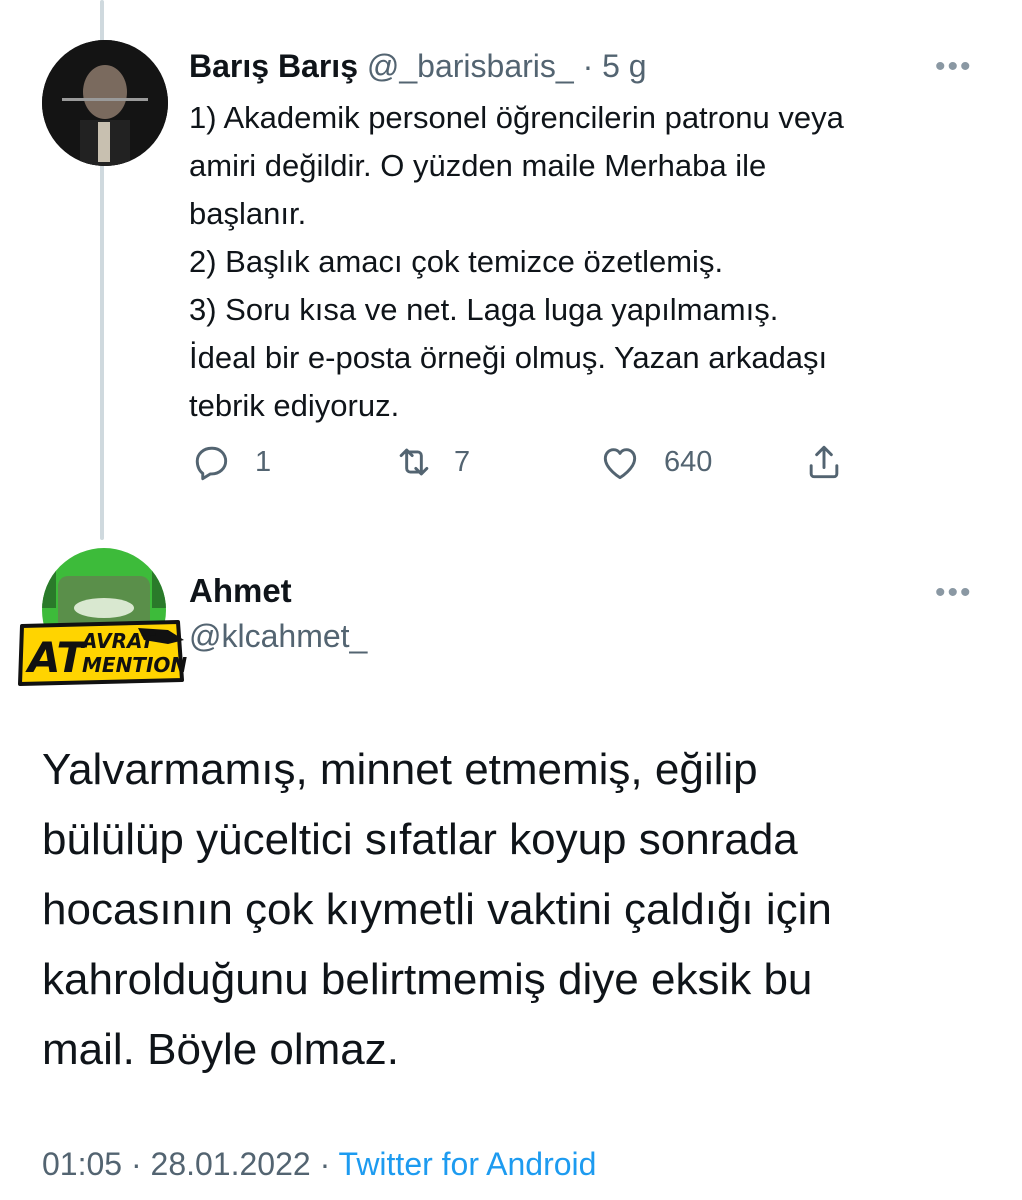  Describe the element at coordinates (468, 1164) in the screenshot. I see `tweet-source-link: Twitter for Android` at that location.